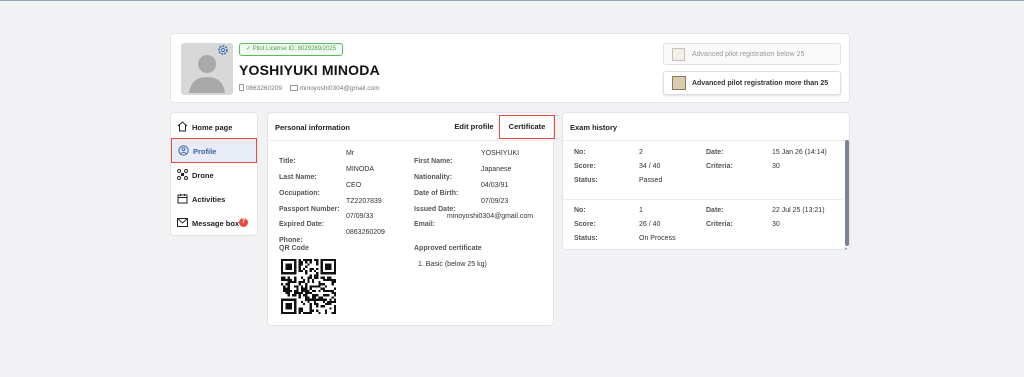  Describe the element at coordinates (350, 153) in the screenshot. I see `field-value: Mr` at that location.